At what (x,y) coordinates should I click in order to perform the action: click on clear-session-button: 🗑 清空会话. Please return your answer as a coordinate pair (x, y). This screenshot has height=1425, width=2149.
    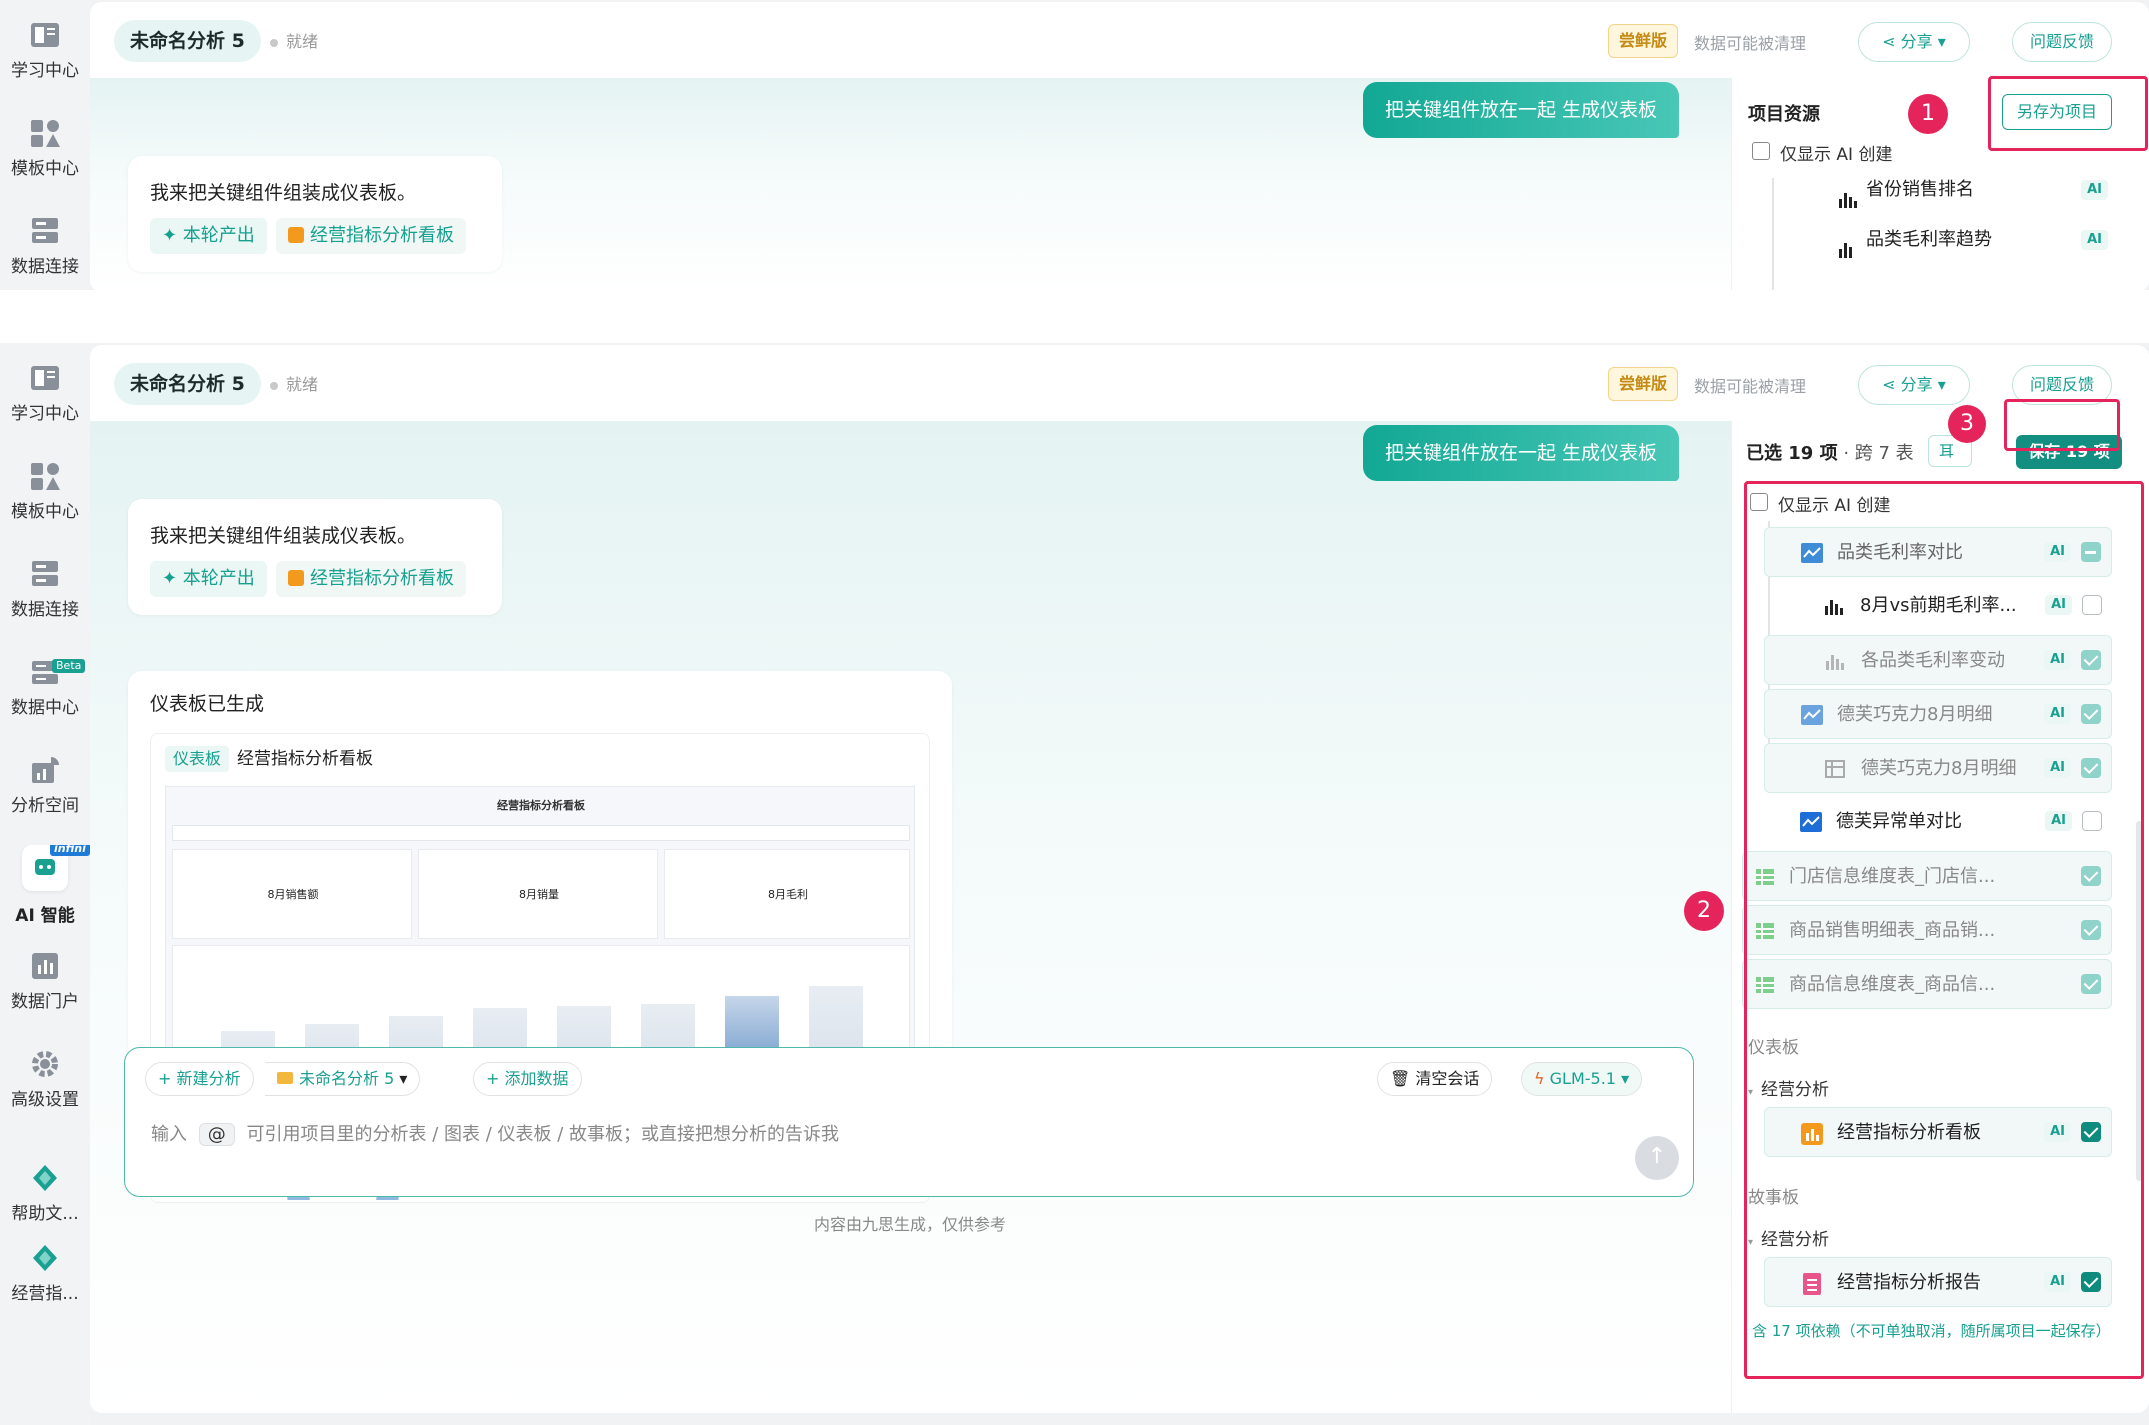
    Looking at the image, I should click on (1435, 1079).